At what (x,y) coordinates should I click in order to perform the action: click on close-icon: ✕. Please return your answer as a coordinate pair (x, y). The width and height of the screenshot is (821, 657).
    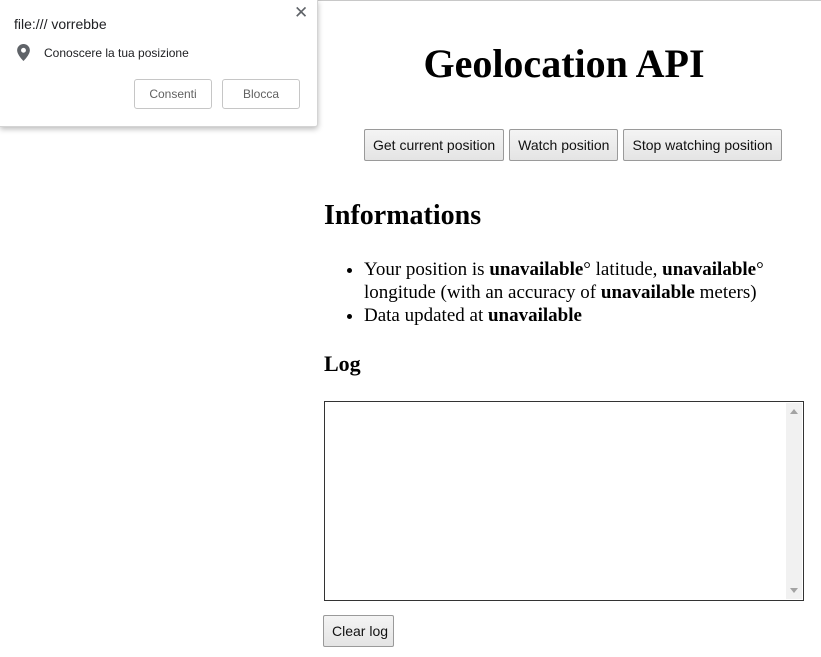
    Looking at the image, I should click on (301, 13).